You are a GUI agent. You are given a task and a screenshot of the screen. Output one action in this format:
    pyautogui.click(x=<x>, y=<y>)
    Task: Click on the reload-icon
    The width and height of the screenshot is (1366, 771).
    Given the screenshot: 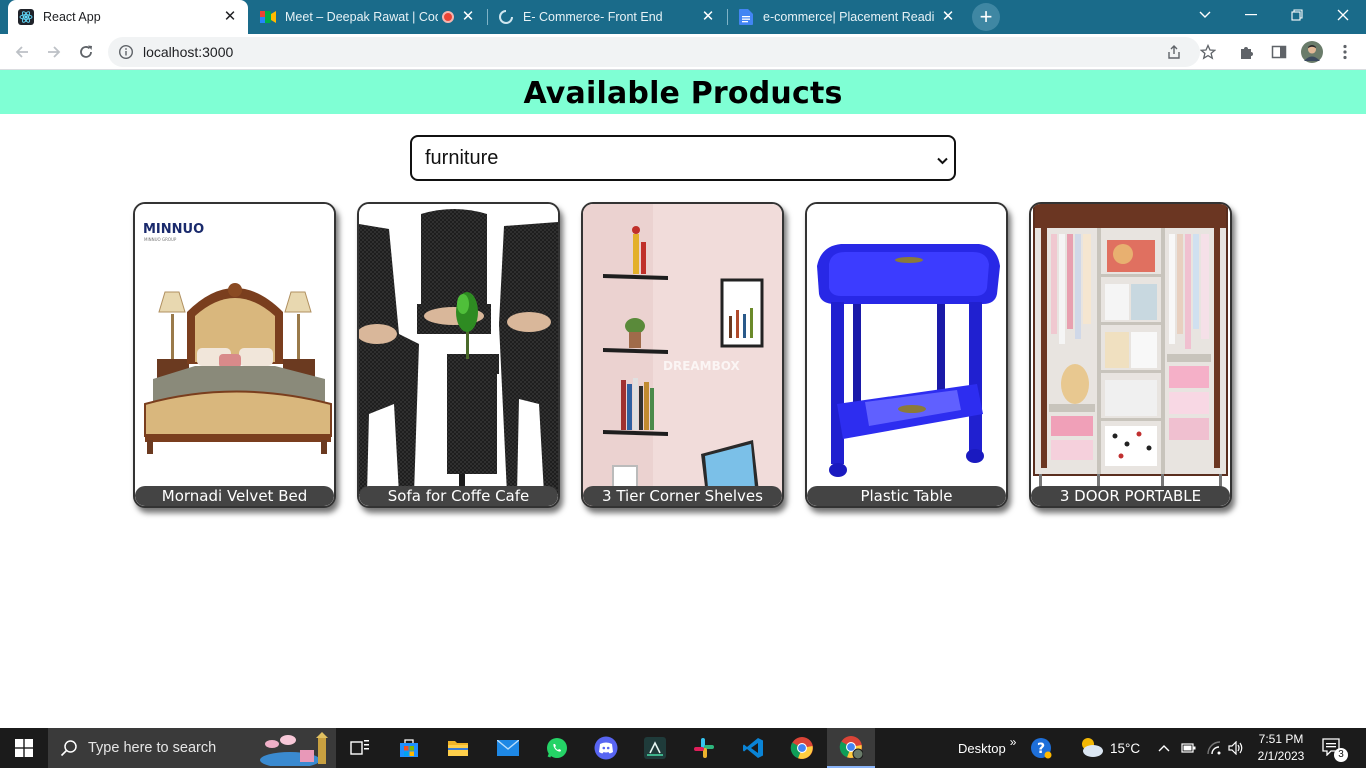 What is the action you would take?
    pyautogui.click(x=86, y=52)
    